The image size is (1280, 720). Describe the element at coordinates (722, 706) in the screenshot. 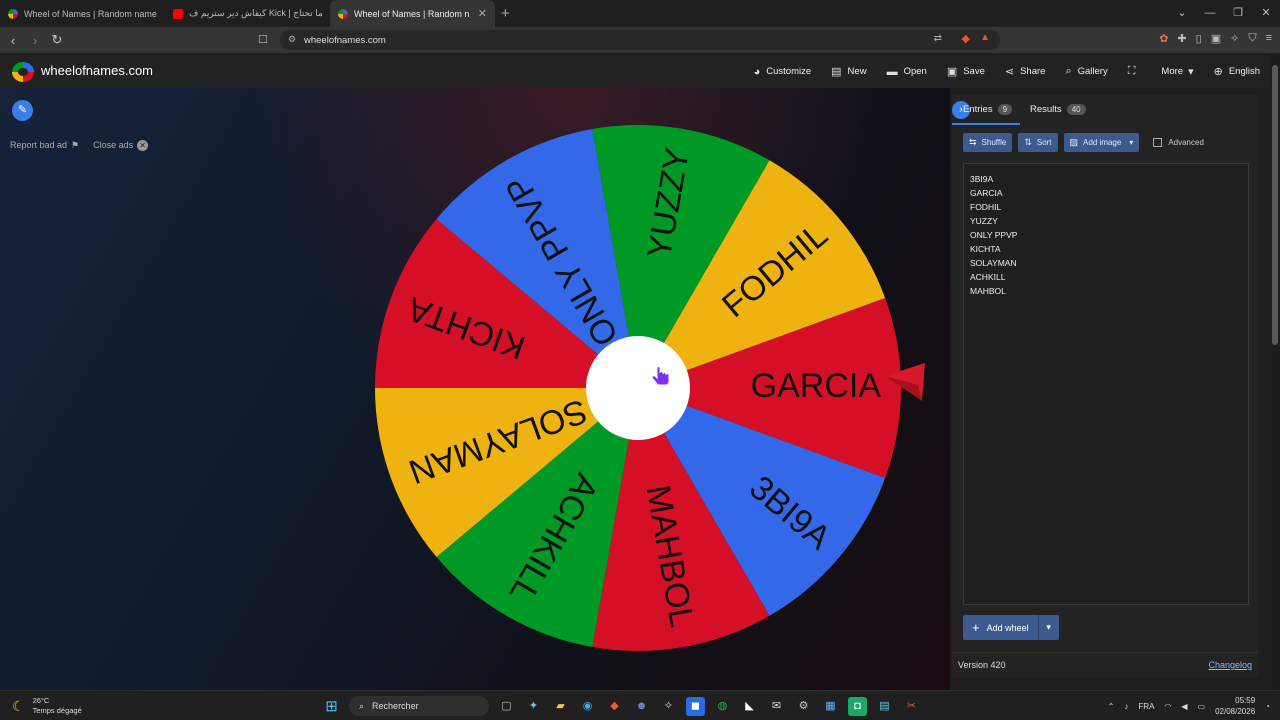

I see `spotify-icon: ◍` at that location.